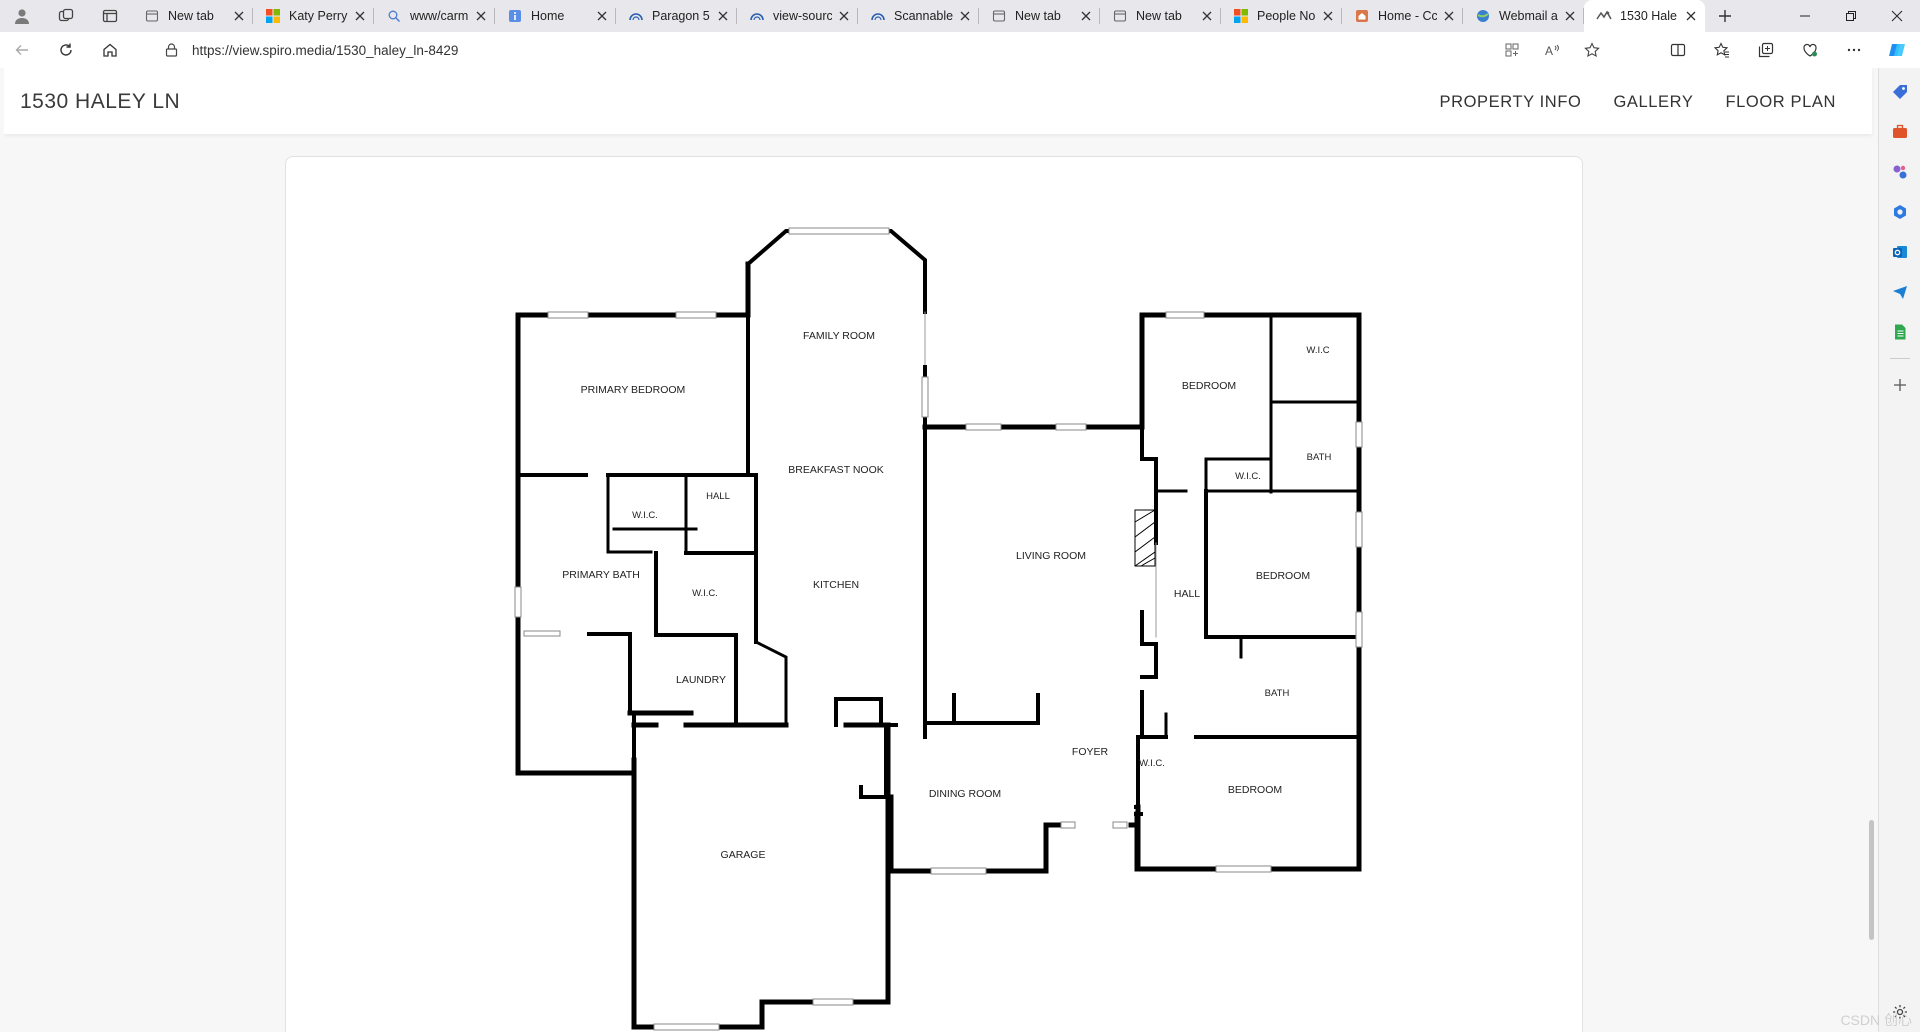  What do you see at coordinates (1528, 16) in the screenshot?
I see `tab-title: Webmail a` at bounding box center [1528, 16].